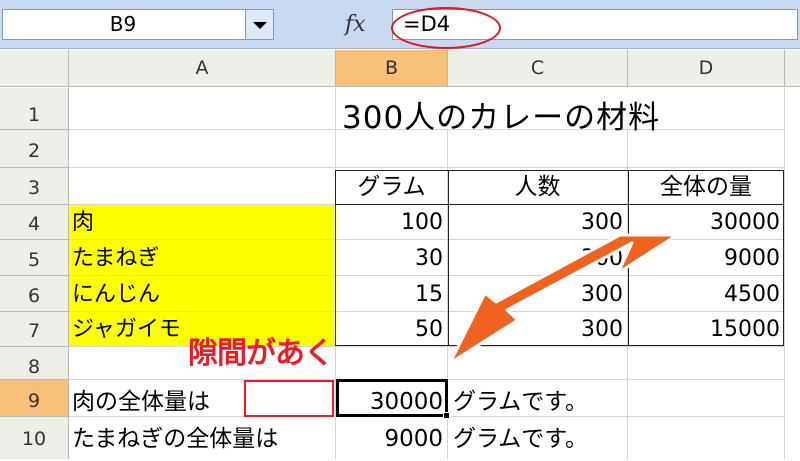 The height and width of the screenshot is (461, 800). What do you see at coordinates (706, 68) in the screenshot?
I see `column-header-d: D` at bounding box center [706, 68].